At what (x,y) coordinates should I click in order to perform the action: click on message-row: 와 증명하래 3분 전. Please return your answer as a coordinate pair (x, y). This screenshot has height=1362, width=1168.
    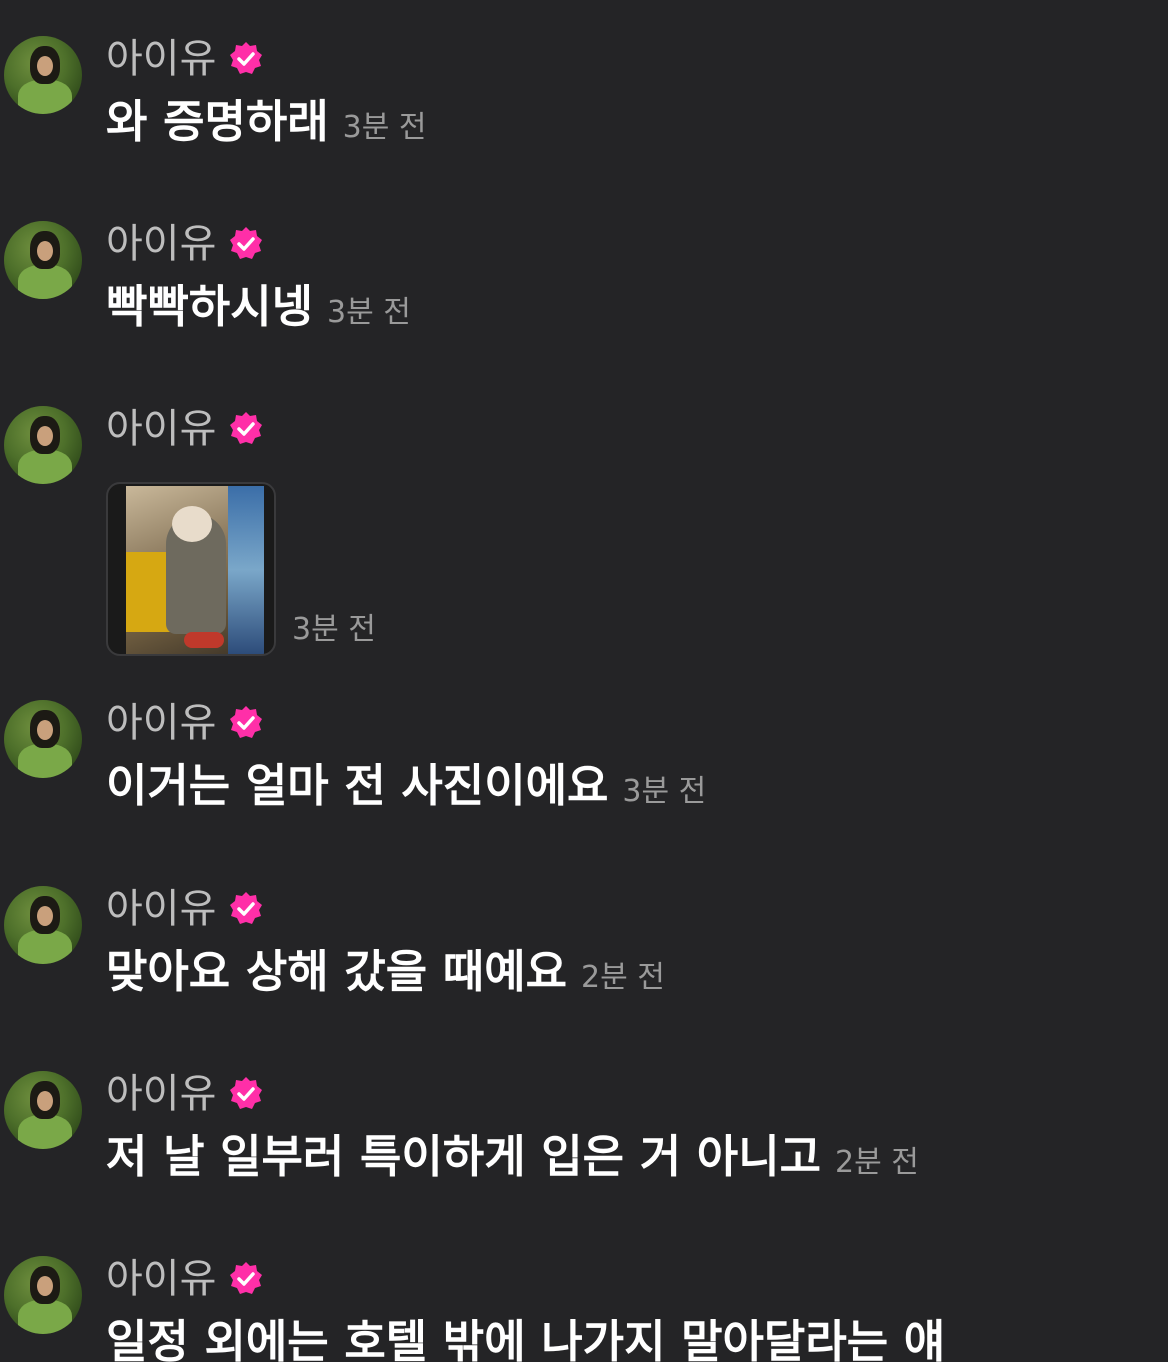
    Looking at the image, I should click on (266, 122).